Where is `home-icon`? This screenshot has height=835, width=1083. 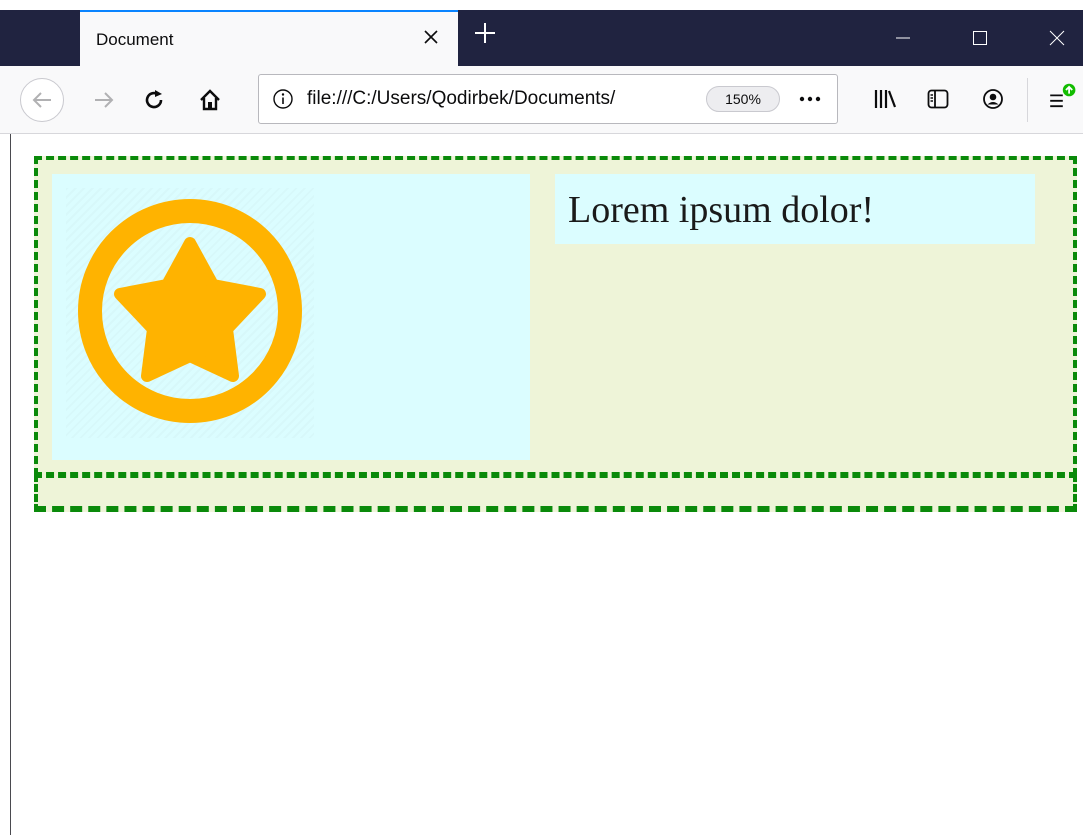 home-icon is located at coordinates (210, 100).